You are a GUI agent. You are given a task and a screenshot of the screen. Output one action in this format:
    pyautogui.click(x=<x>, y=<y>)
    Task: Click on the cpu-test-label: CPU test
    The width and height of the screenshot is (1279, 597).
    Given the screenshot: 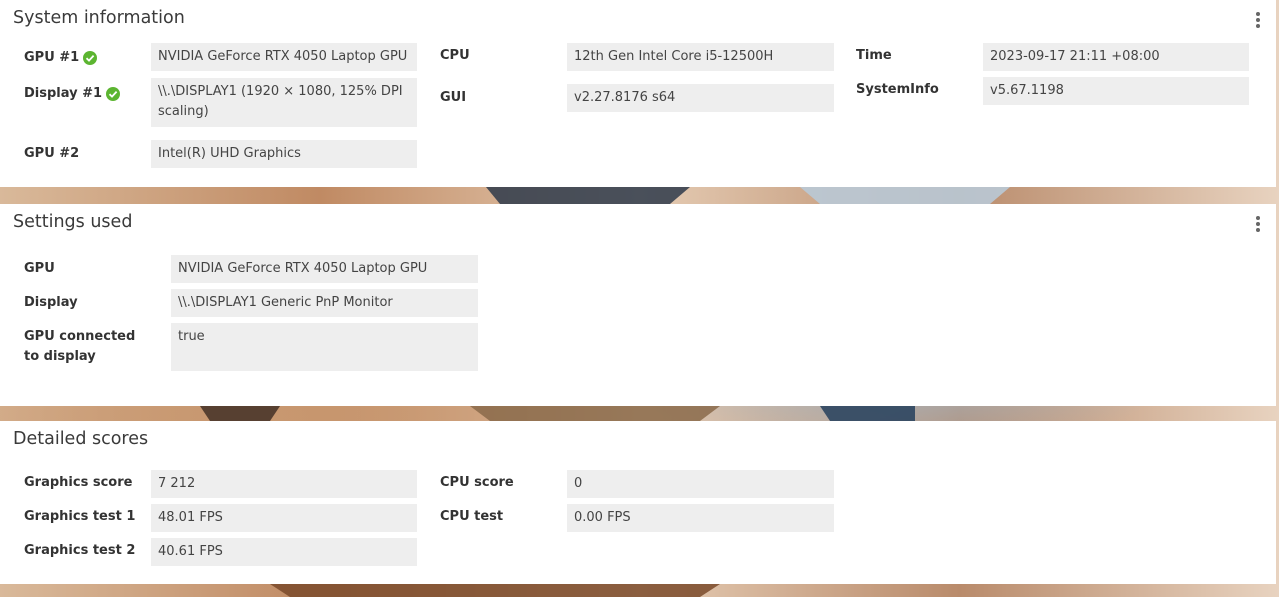 What is the action you would take?
    pyautogui.click(x=472, y=516)
    